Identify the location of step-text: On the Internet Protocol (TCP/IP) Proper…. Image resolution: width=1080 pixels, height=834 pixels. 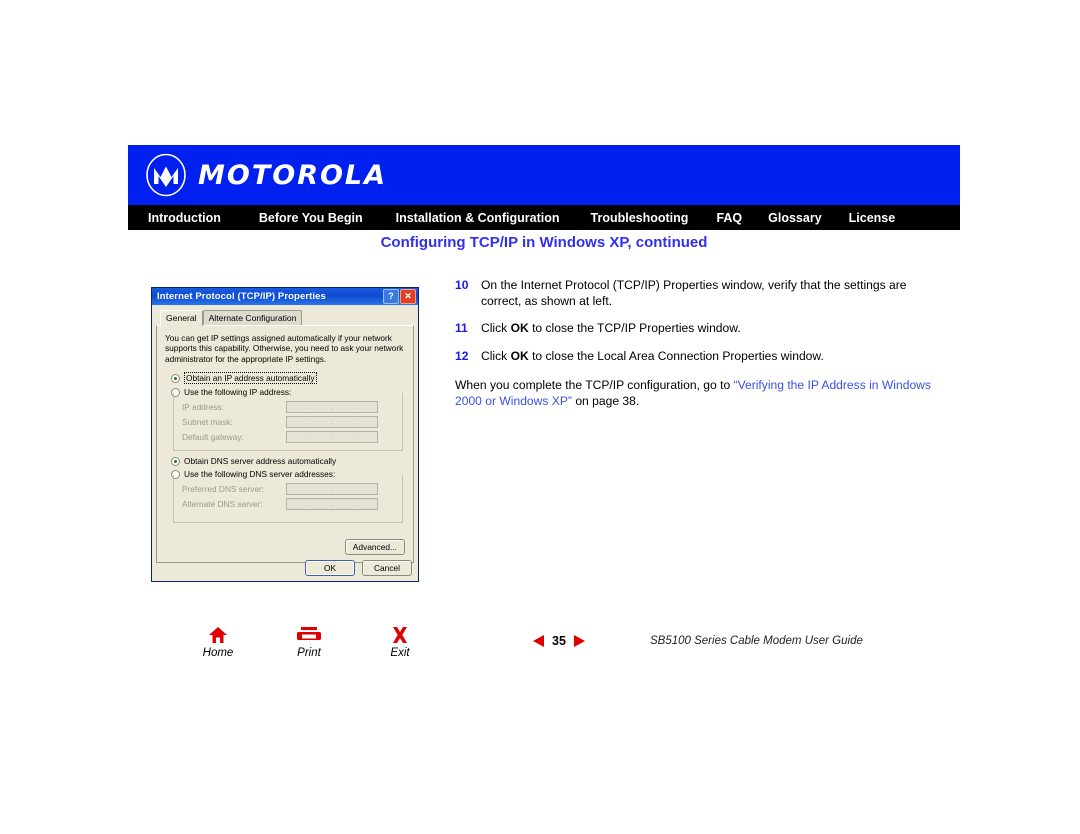
(694, 293).